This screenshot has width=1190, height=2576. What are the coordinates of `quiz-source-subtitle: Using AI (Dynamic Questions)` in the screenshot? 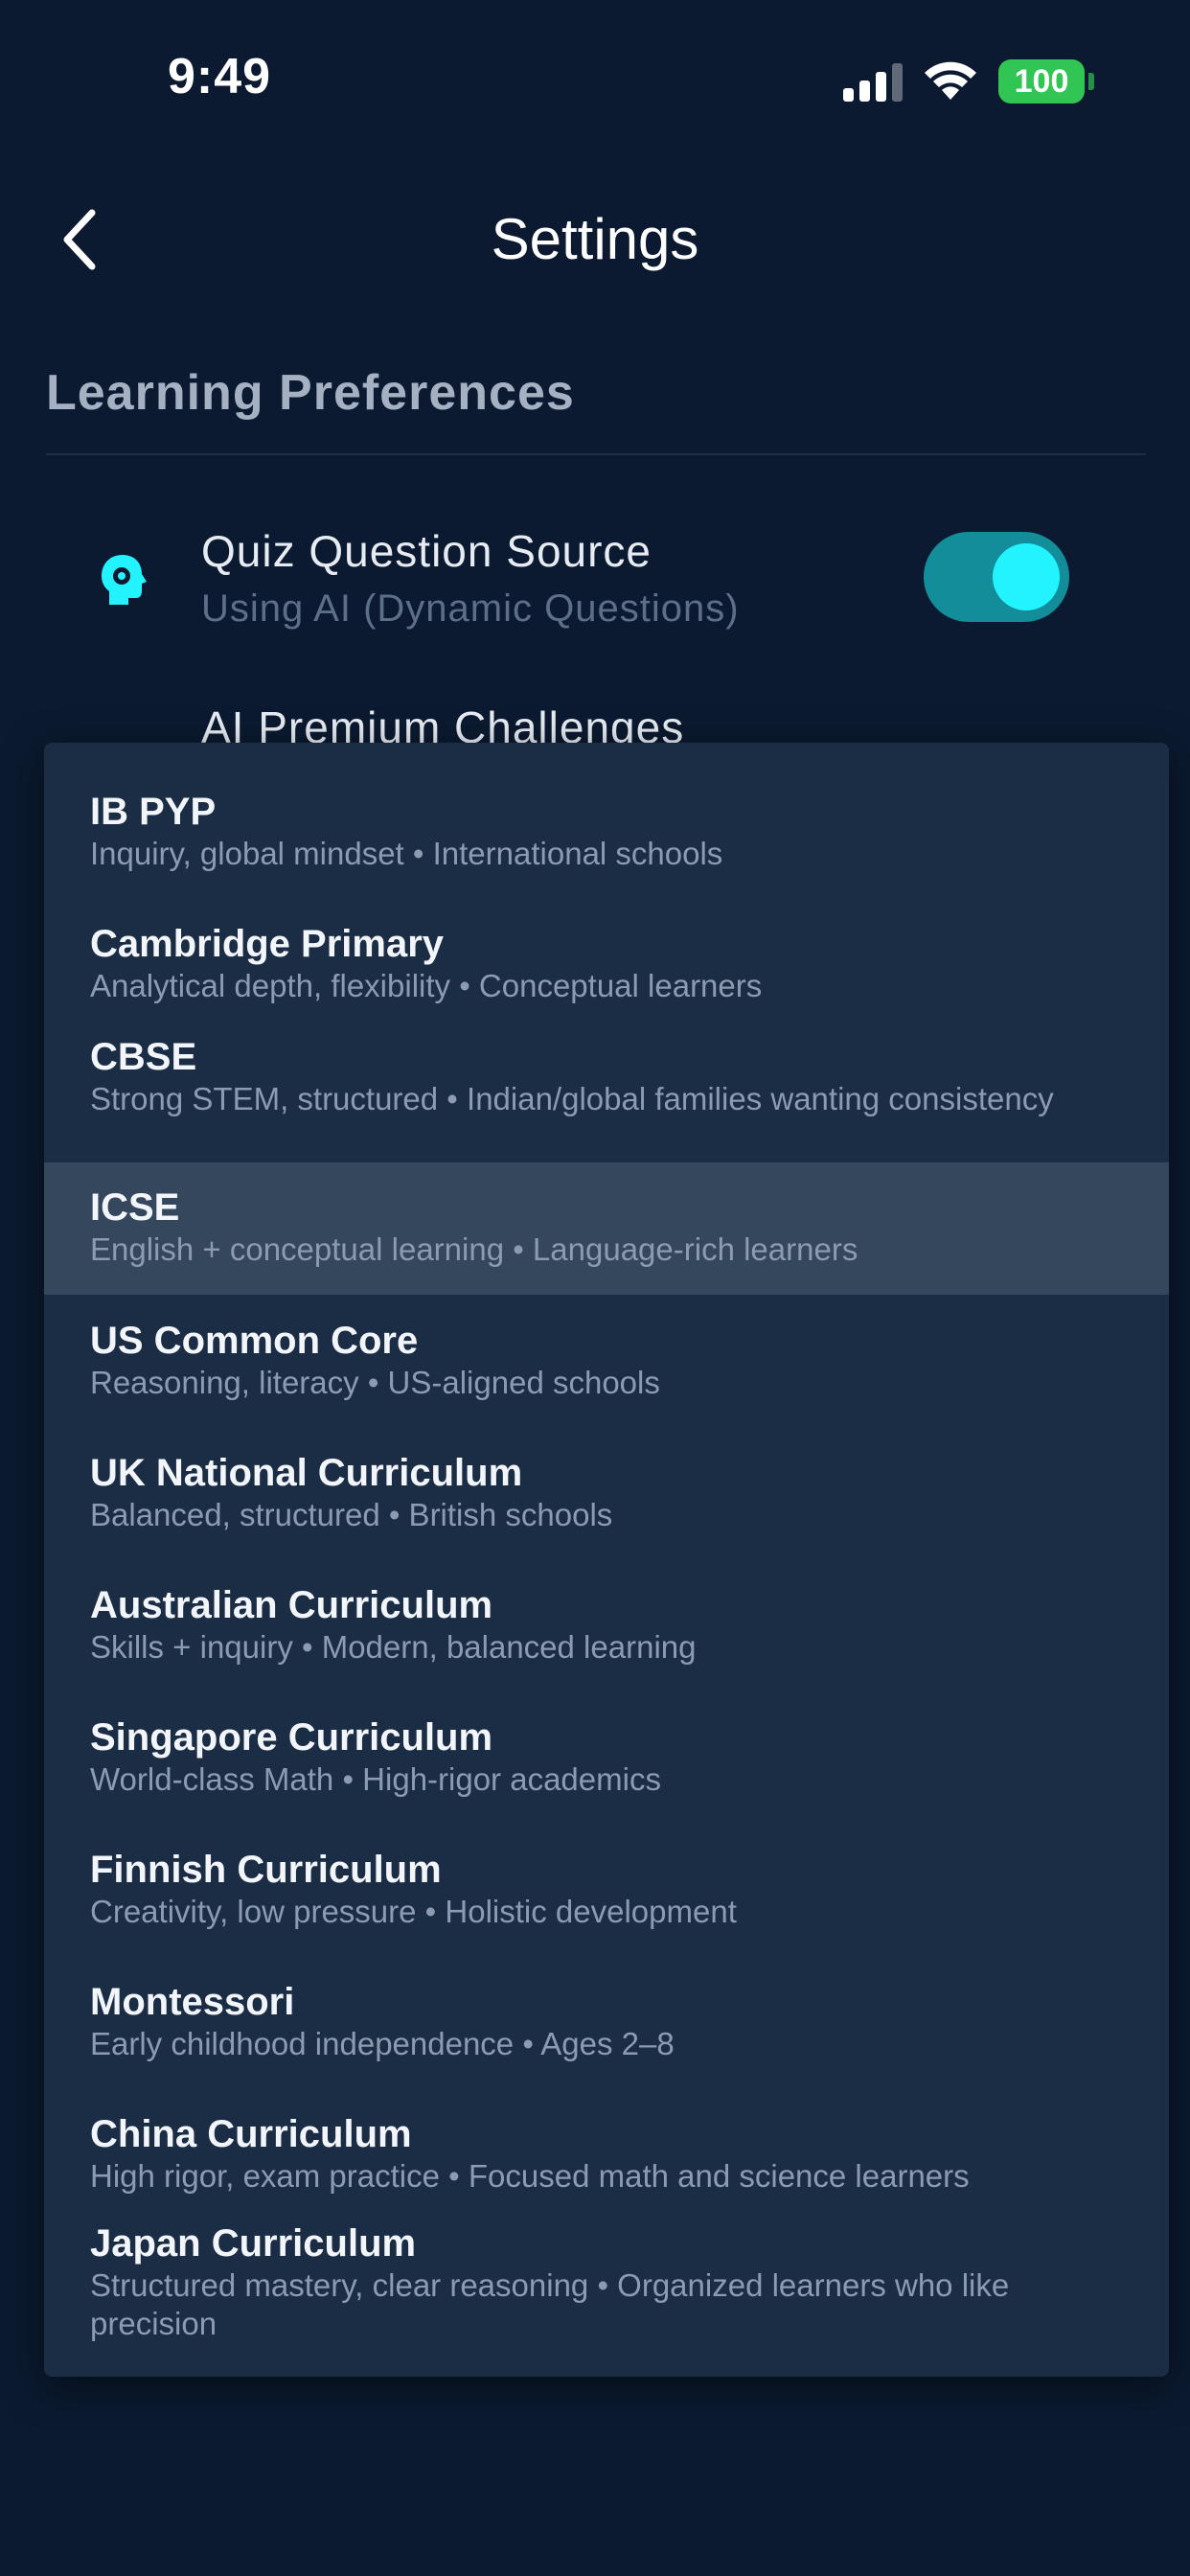 It's located at (471, 608).